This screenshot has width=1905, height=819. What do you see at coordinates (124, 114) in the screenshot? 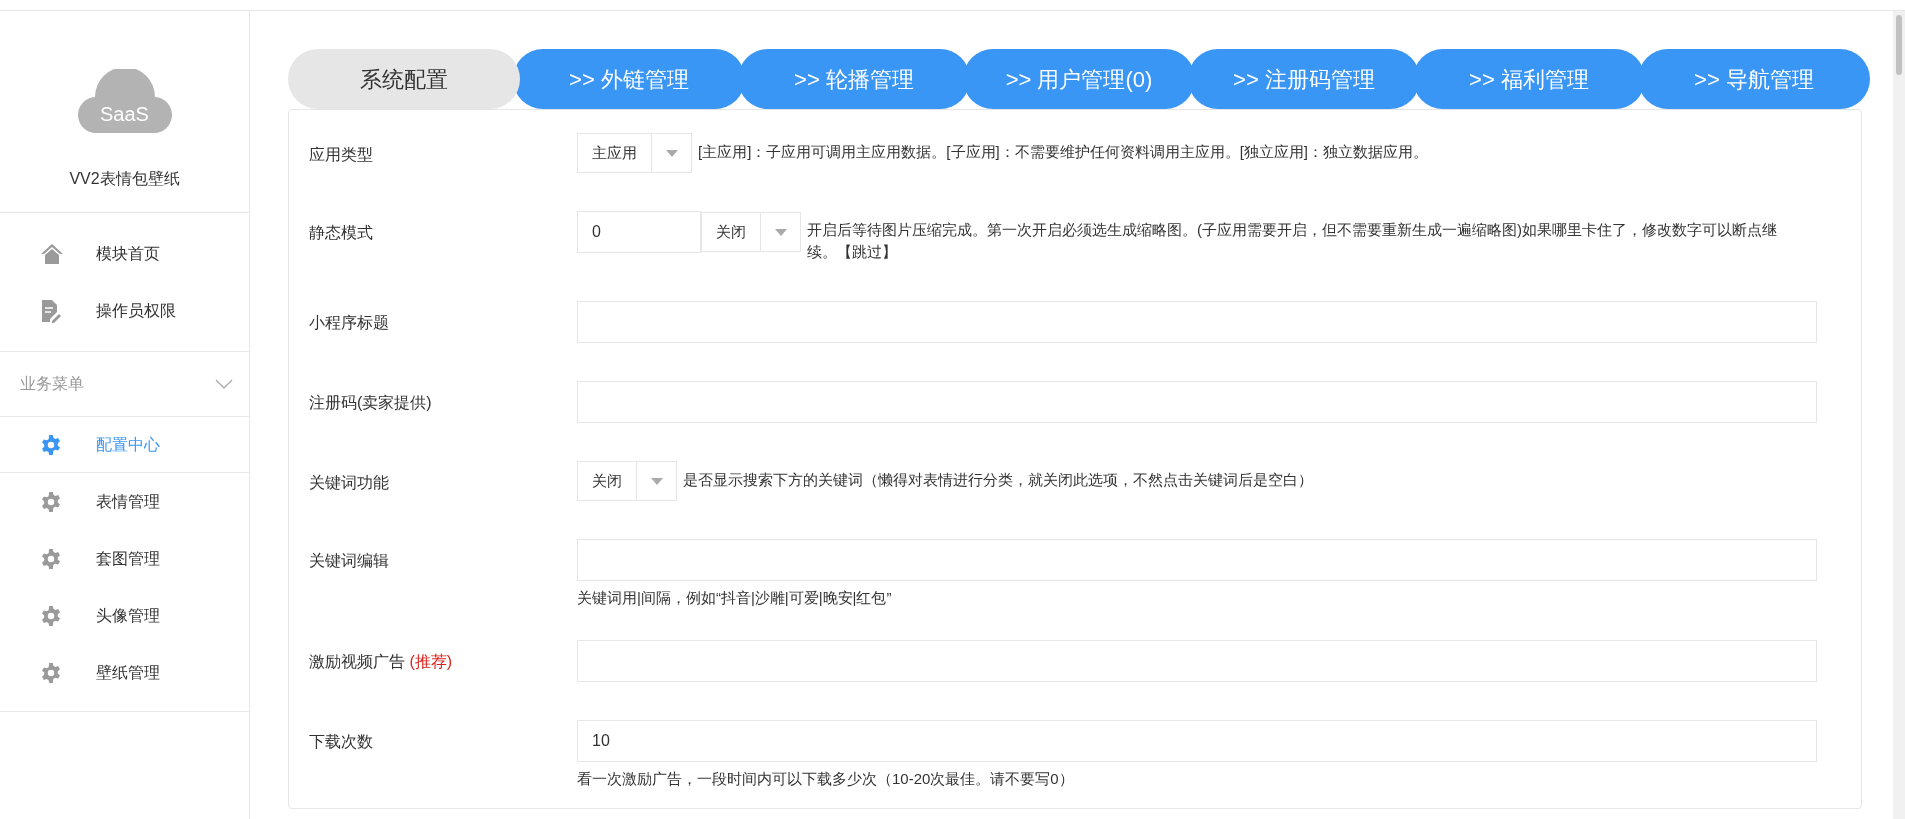
I see `logo-text: SaaS` at bounding box center [124, 114].